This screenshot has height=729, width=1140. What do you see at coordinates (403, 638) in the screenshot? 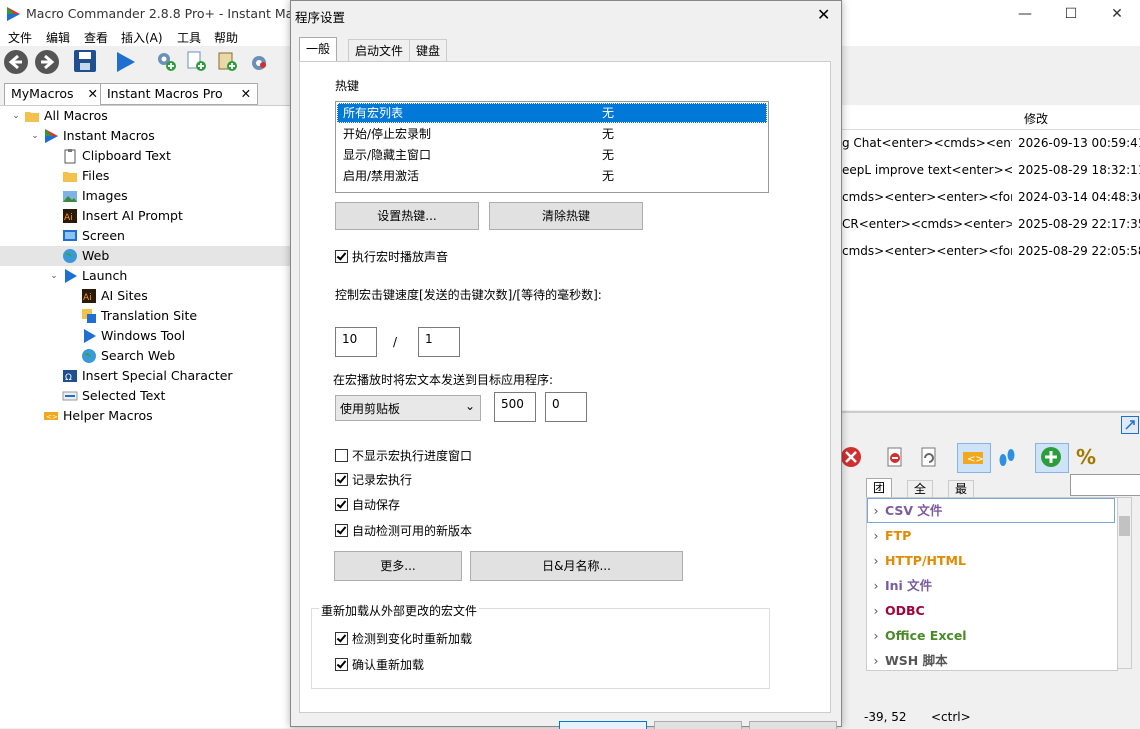
I see `reload-on-change-checkbox: 检测到变化时重新加载` at bounding box center [403, 638].